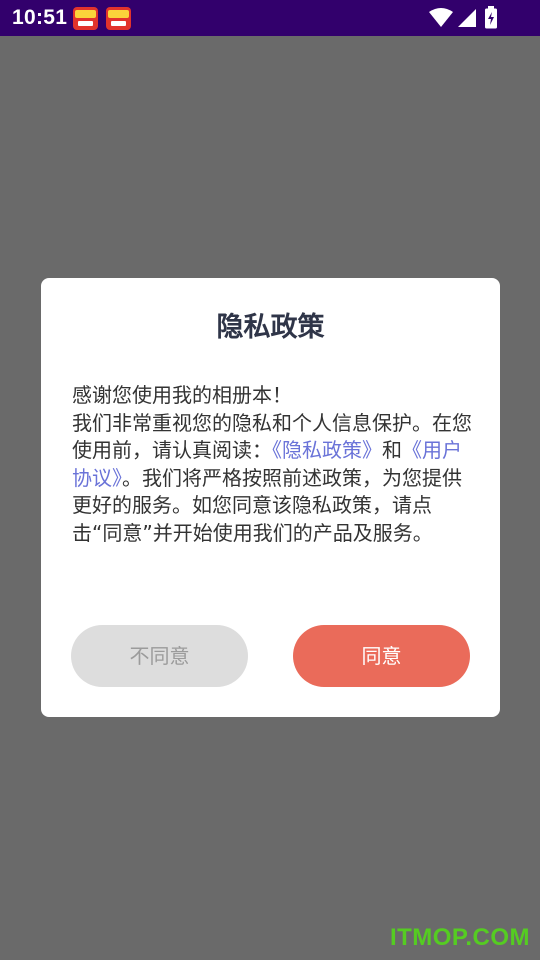  What do you see at coordinates (441, 17) in the screenshot?
I see `wifi-icon` at bounding box center [441, 17].